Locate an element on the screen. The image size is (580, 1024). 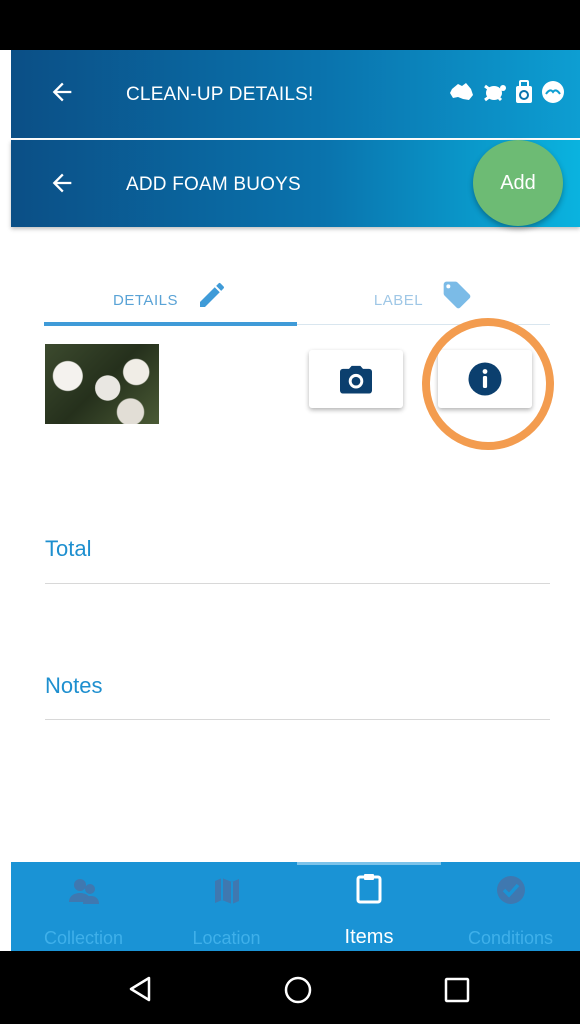
nav-label: Location is located at coordinates (226, 938).